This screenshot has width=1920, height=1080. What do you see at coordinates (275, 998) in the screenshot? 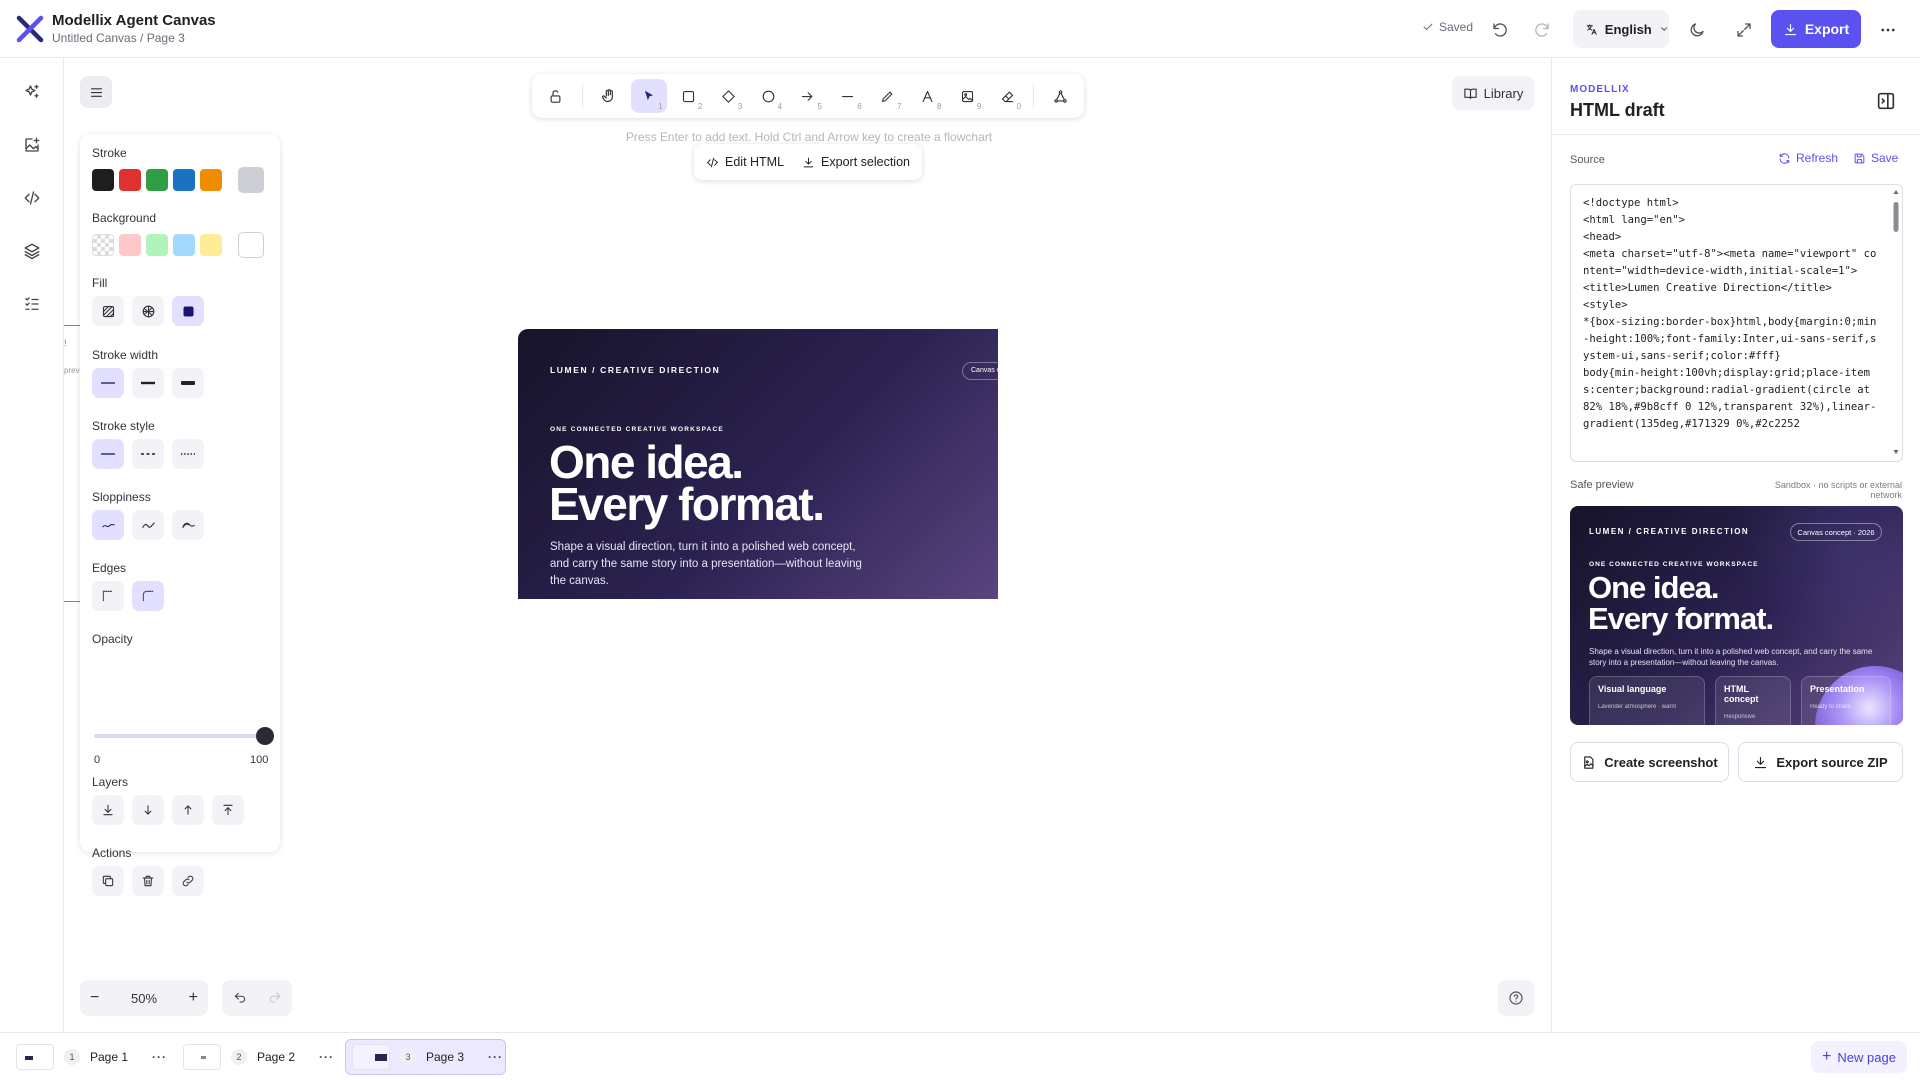
I see `redo-icon` at bounding box center [275, 998].